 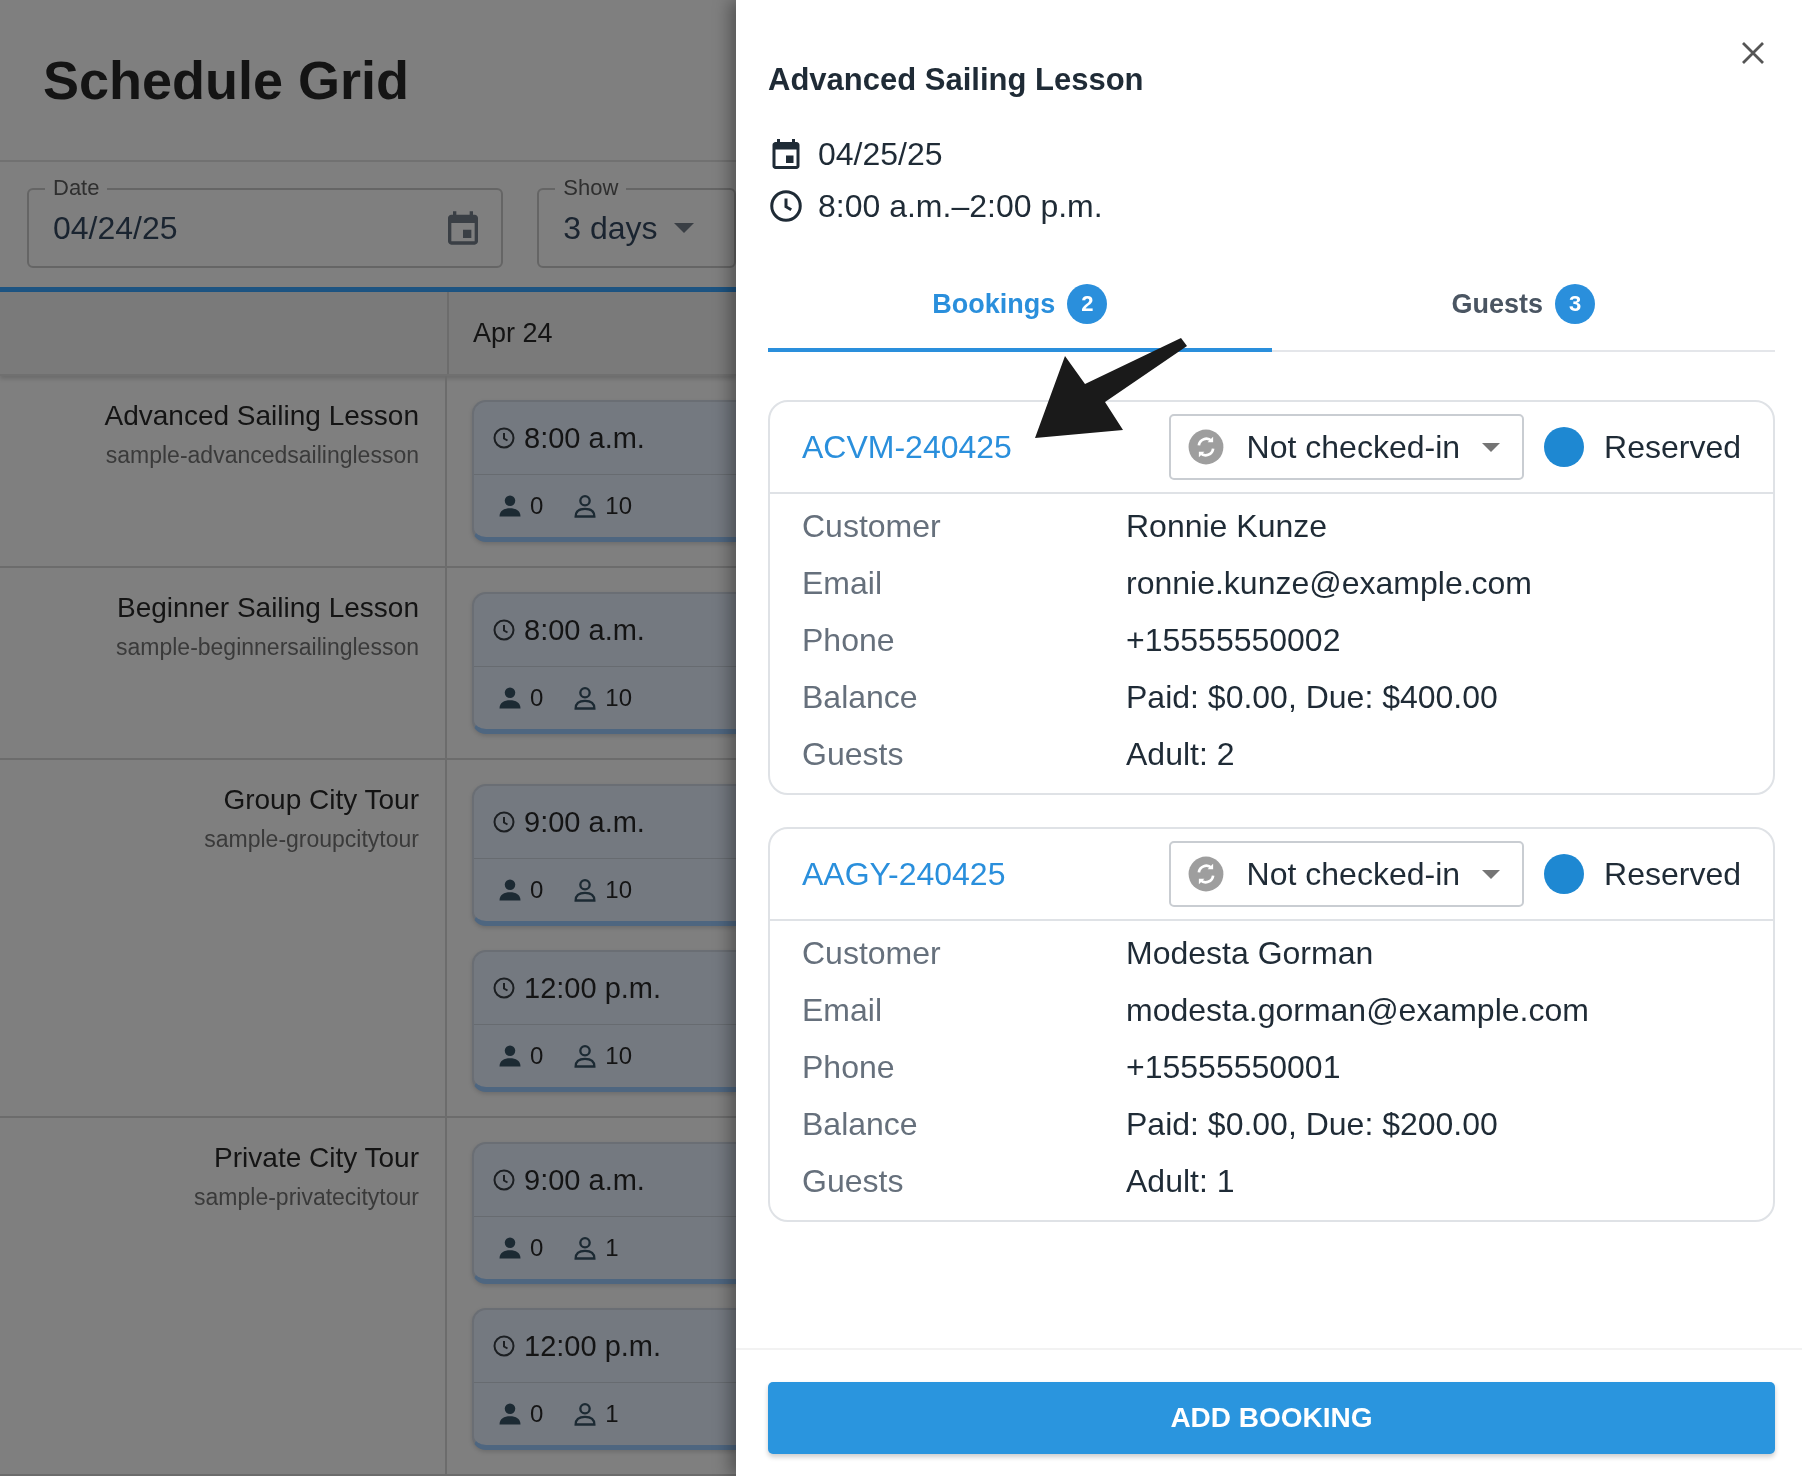 What do you see at coordinates (321, 800) in the screenshot?
I see `product-name: Group City Tour` at bounding box center [321, 800].